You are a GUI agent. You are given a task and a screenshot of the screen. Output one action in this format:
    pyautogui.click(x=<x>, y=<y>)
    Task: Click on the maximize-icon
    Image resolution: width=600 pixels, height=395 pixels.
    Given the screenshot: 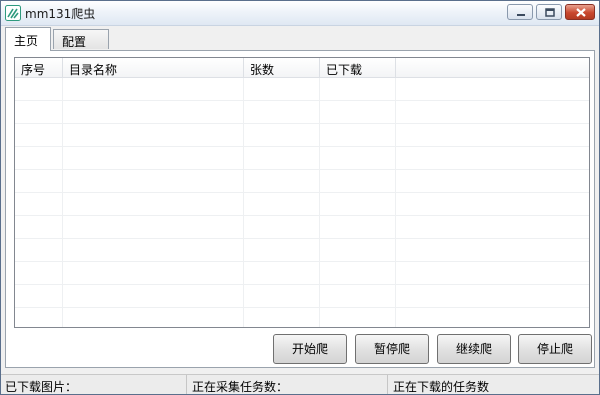 What is the action you would take?
    pyautogui.click(x=550, y=12)
    